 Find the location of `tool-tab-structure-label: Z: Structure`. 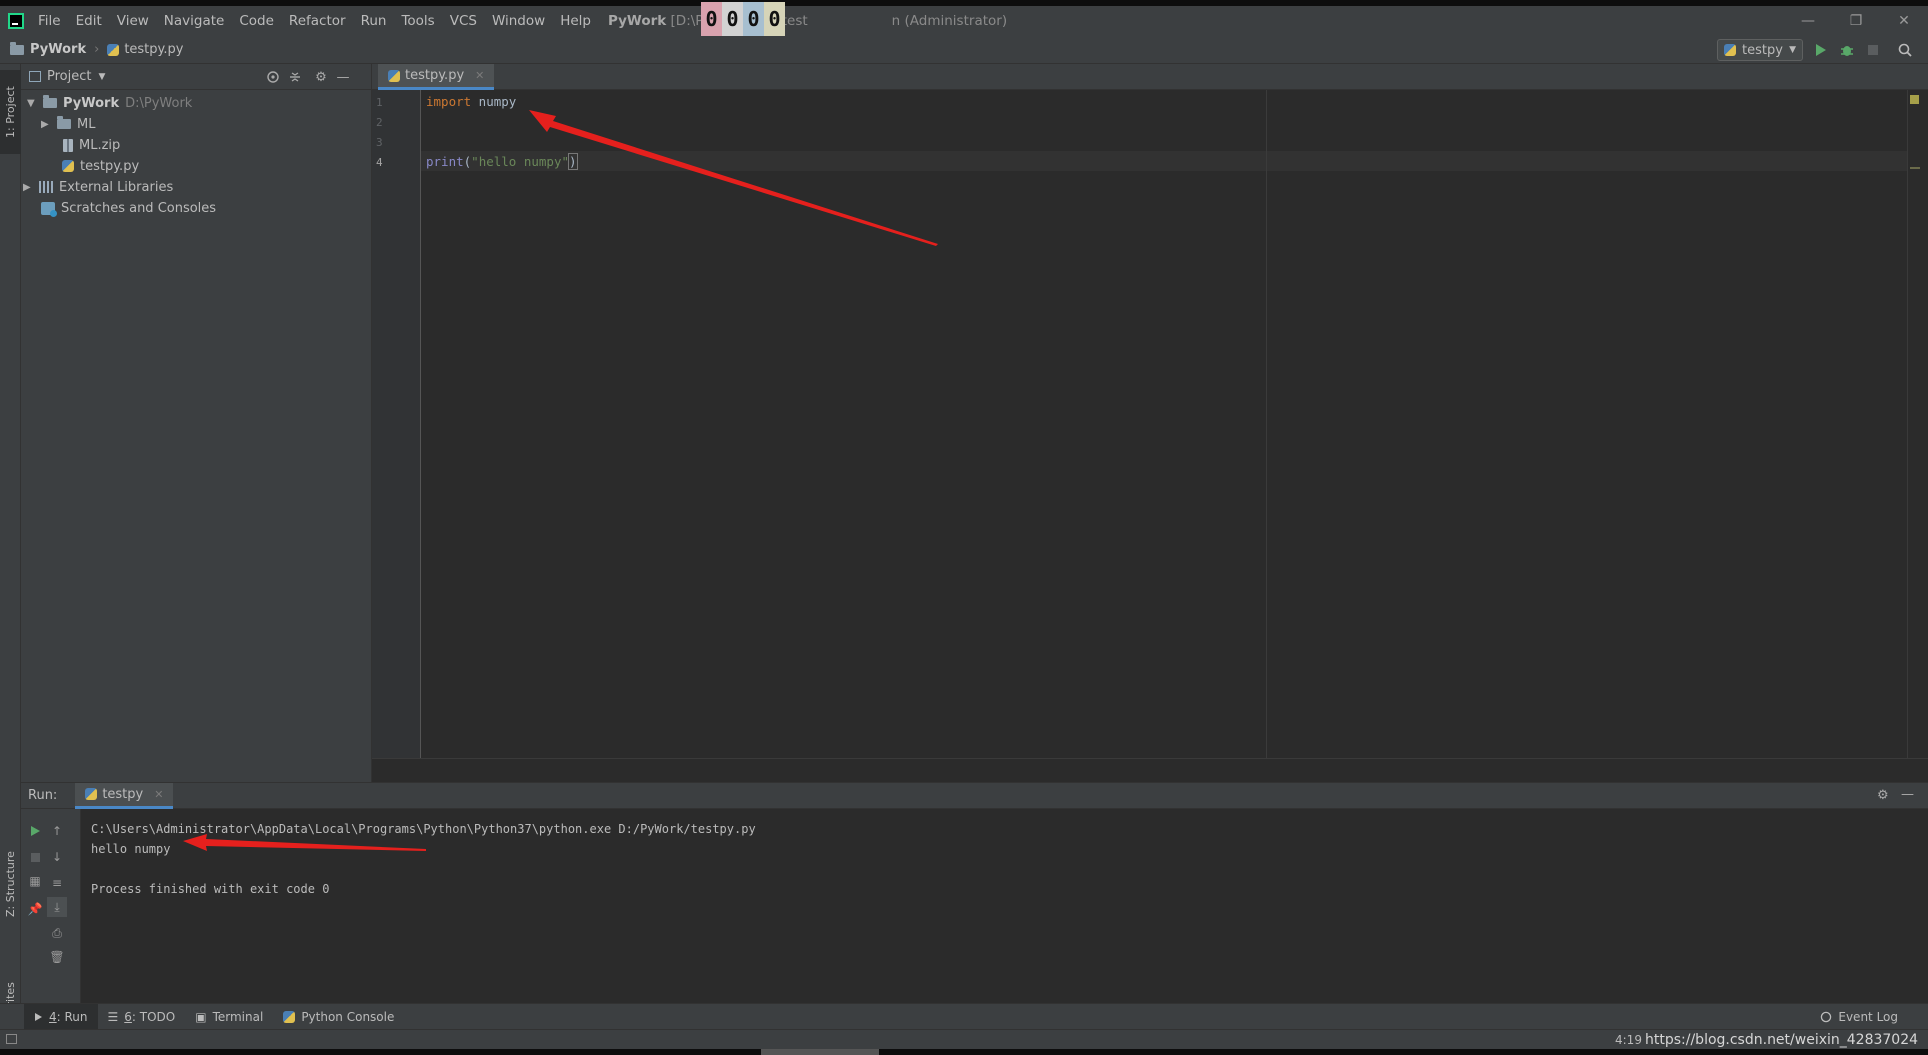

tool-tab-structure-label: Z: Structure is located at coordinates (10, 884).